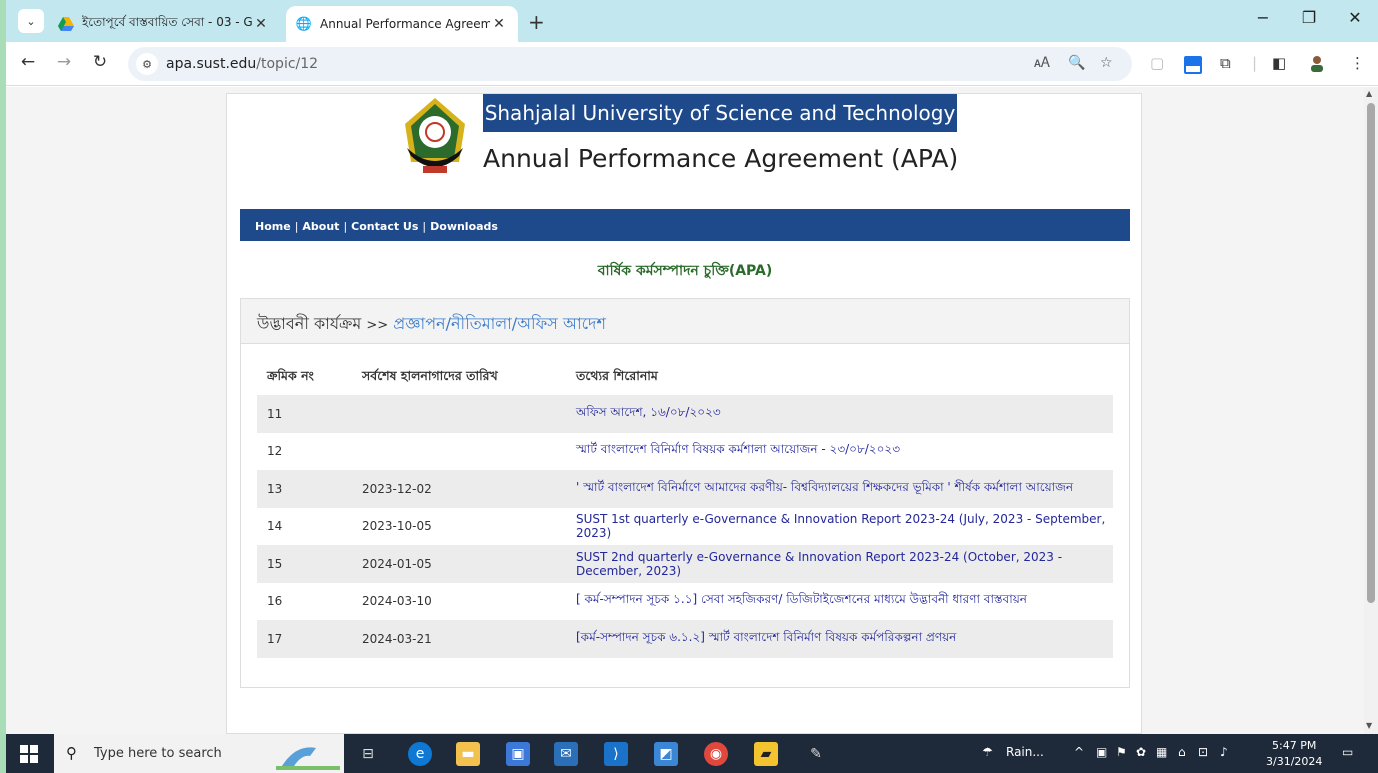  I want to click on chrome-icon: ◉, so click(716, 754).